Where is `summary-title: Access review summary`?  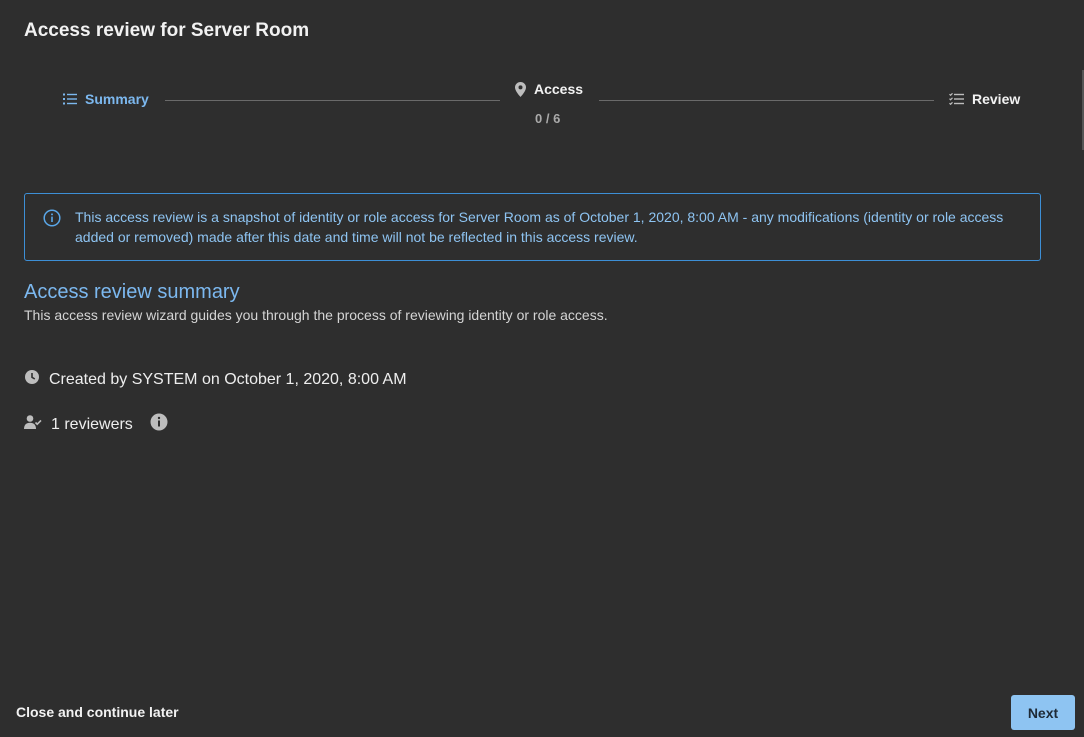 summary-title: Access review summary is located at coordinates (132, 292).